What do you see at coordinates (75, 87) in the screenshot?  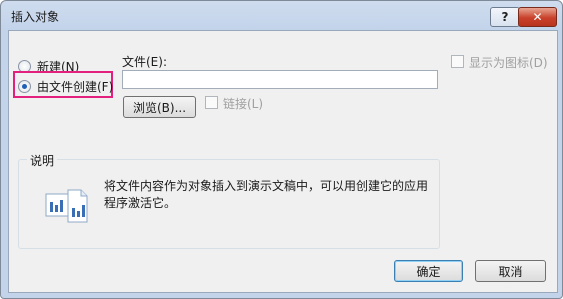 I see `radio-from-file-label: 由文件创建(F)` at bounding box center [75, 87].